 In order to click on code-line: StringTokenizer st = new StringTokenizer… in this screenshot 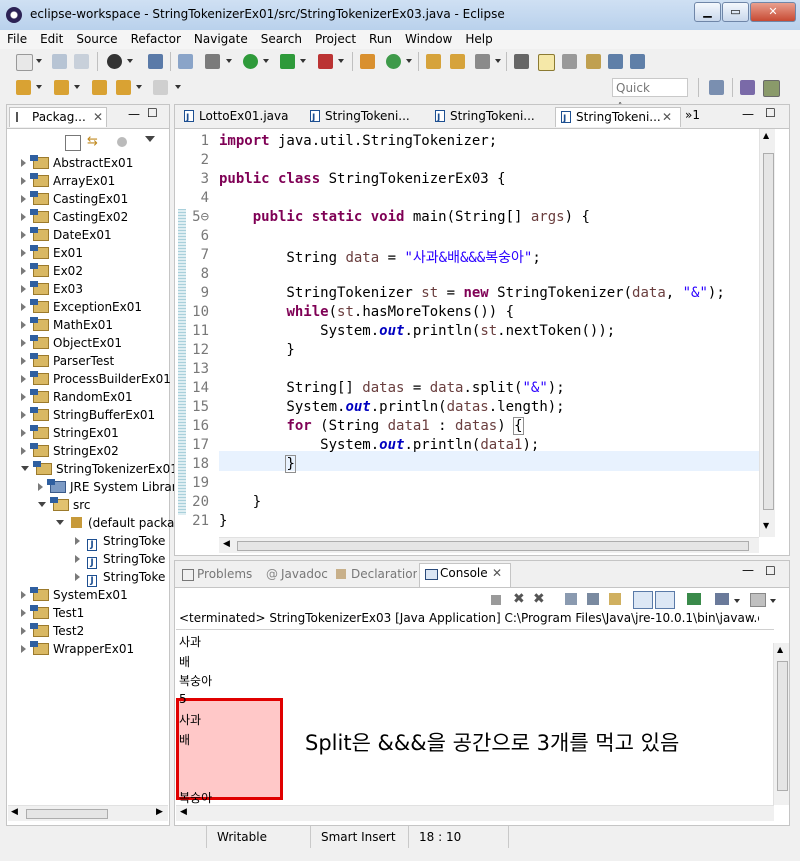, I will do `click(471, 293)`.